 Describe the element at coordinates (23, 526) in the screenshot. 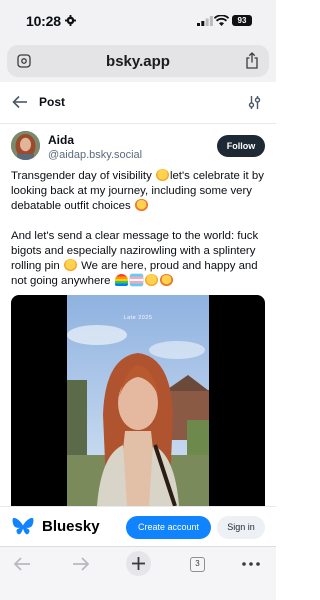

I see `bluesky-butterfly-icon` at that location.